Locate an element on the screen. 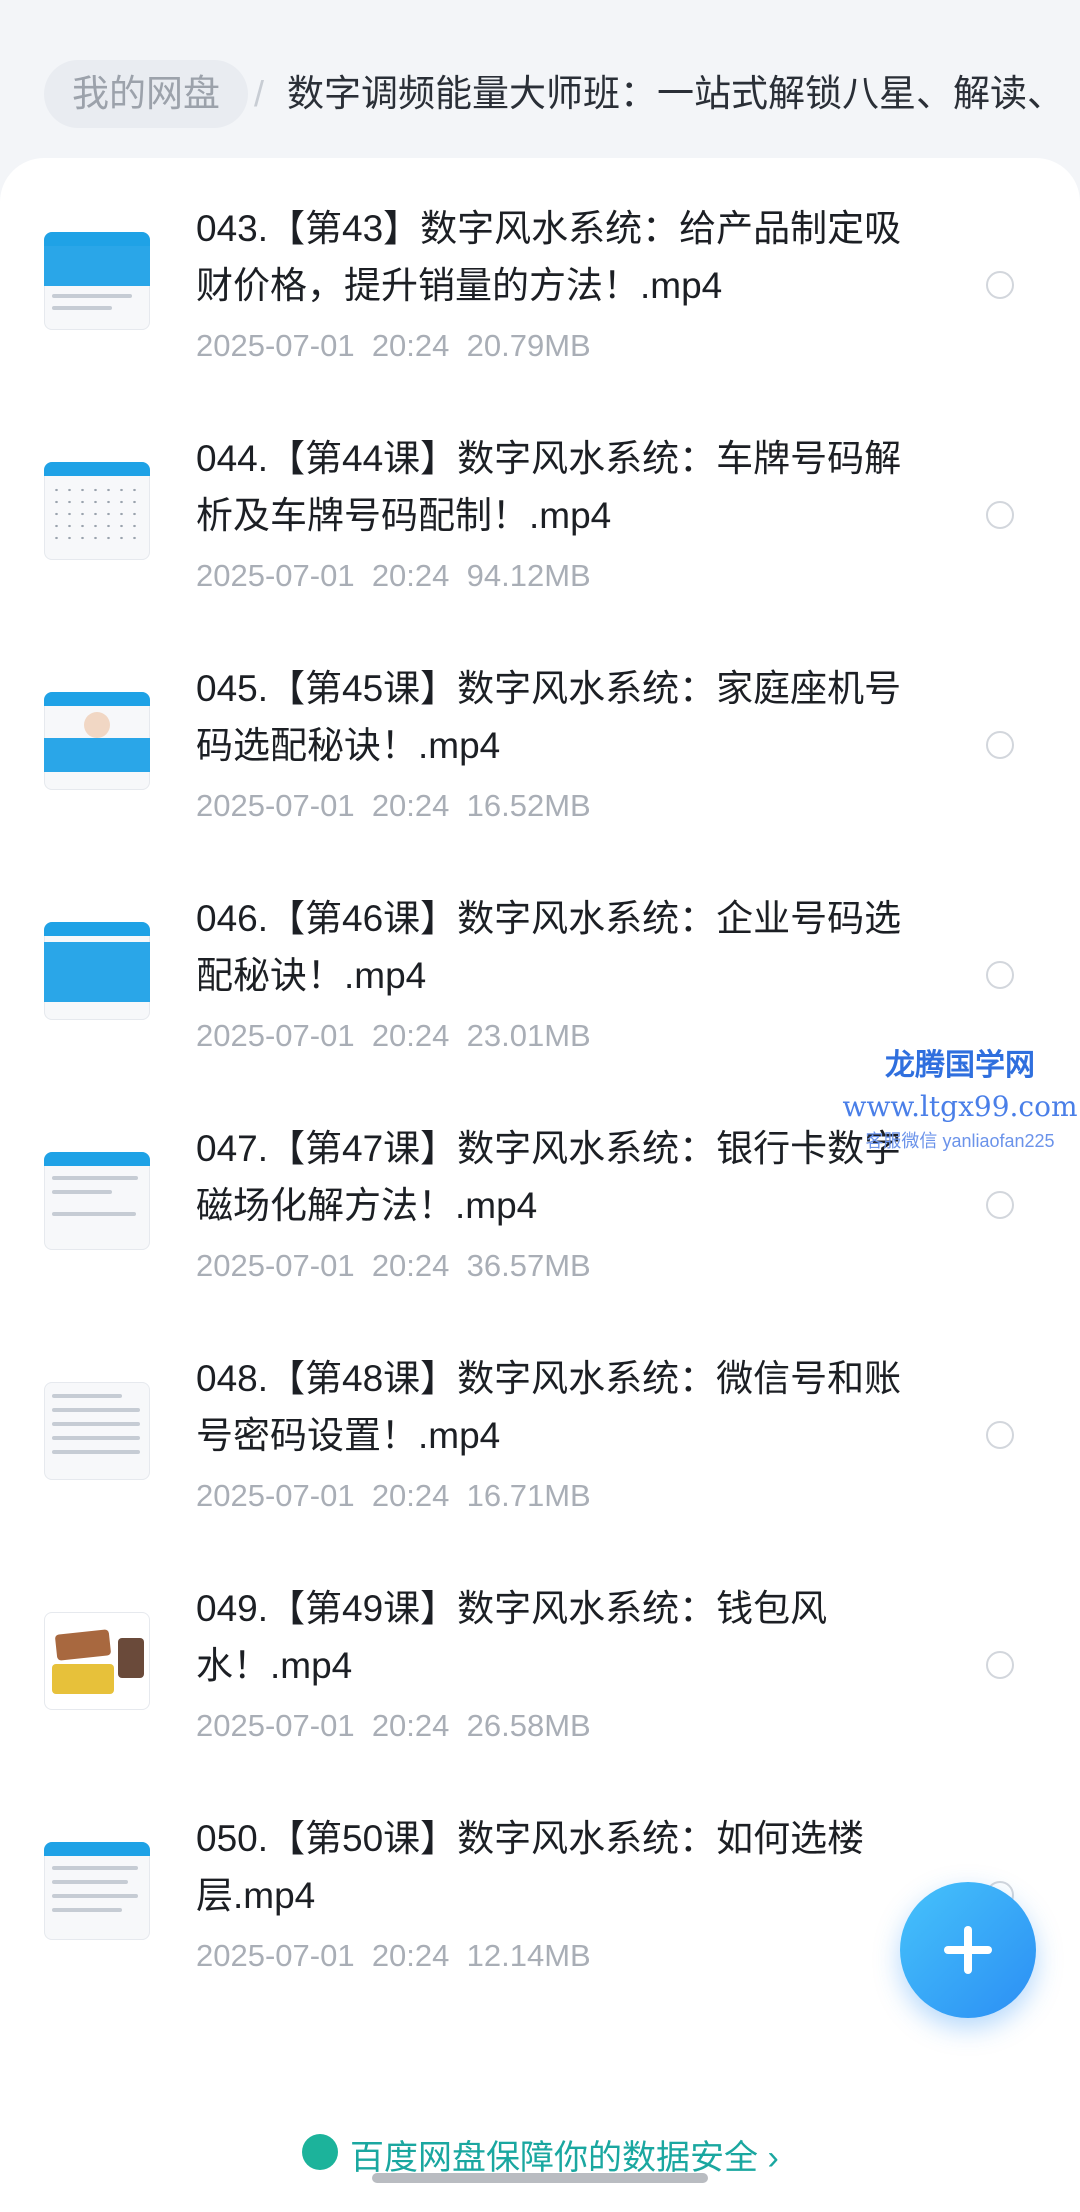 This screenshot has width=1080, height=2212. file-name: 050.【第50课】数字风水系统：如何选楼层.mp4 is located at coordinates (530, 1867).